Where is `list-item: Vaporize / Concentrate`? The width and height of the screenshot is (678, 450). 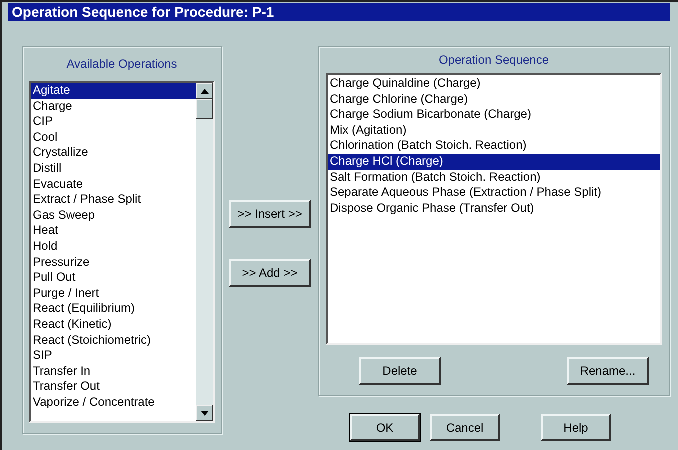 list-item: Vaporize / Concentrate is located at coordinates (113, 402).